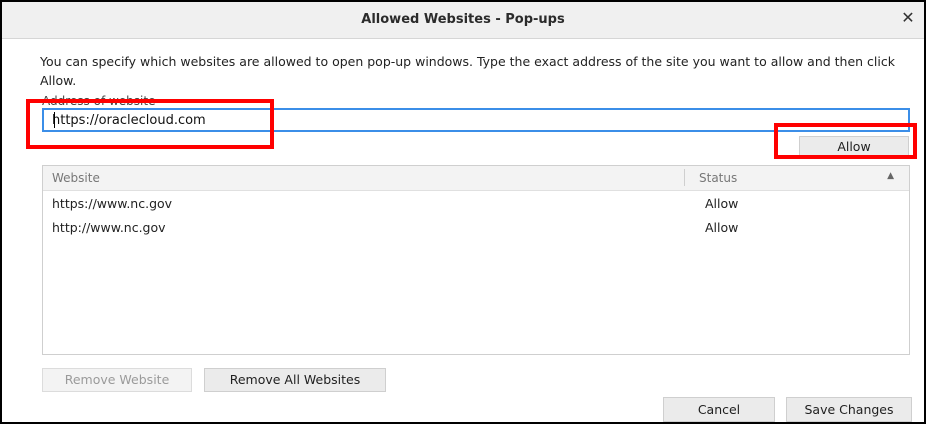 Image resolution: width=930 pixels, height=428 pixels. Describe the element at coordinates (718, 178) in the screenshot. I see `column-header-status: Status` at that location.